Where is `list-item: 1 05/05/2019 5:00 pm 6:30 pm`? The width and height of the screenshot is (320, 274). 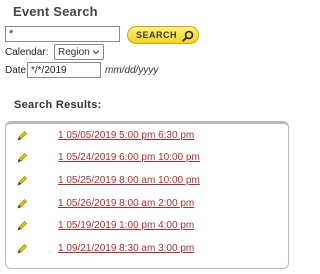
list-item: 1 05/05/2019 5:00 pm 6:30 pm is located at coordinates (105, 135).